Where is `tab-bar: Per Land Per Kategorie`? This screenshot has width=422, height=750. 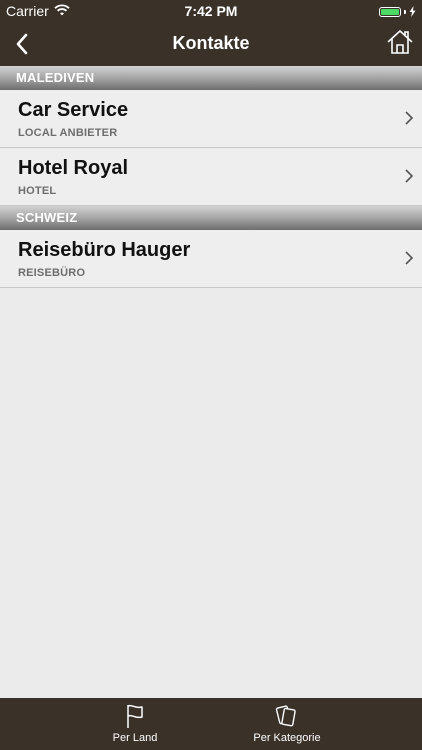
tab-bar: Per Land Per Kategorie is located at coordinates (211, 724).